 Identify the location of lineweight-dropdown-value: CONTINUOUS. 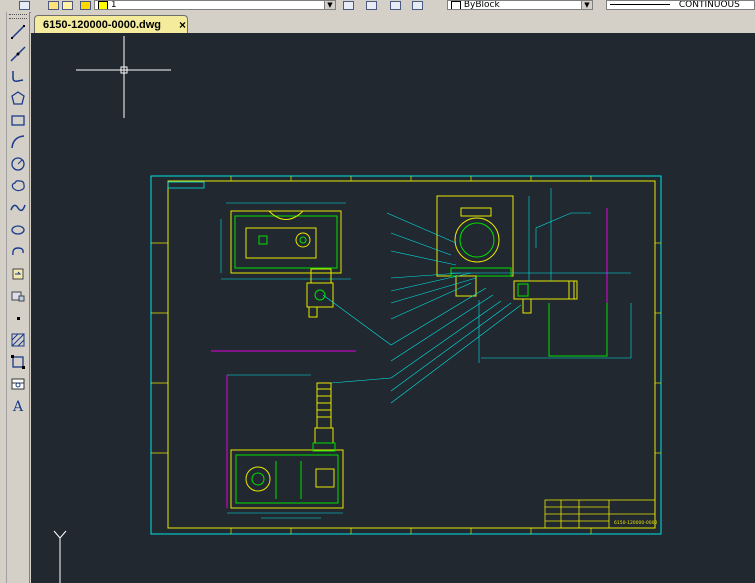
(709, 5).